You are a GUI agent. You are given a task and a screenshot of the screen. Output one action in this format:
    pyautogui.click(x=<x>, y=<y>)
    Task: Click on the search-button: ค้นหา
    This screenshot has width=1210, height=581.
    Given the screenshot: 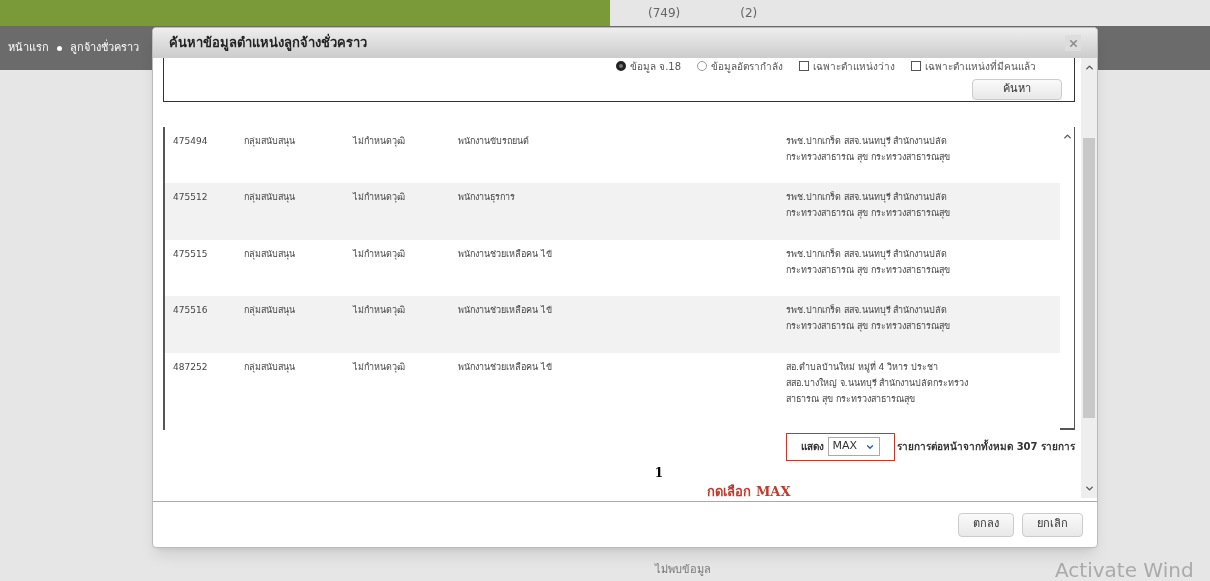 What is the action you would take?
    pyautogui.click(x=1017, y=89)
    